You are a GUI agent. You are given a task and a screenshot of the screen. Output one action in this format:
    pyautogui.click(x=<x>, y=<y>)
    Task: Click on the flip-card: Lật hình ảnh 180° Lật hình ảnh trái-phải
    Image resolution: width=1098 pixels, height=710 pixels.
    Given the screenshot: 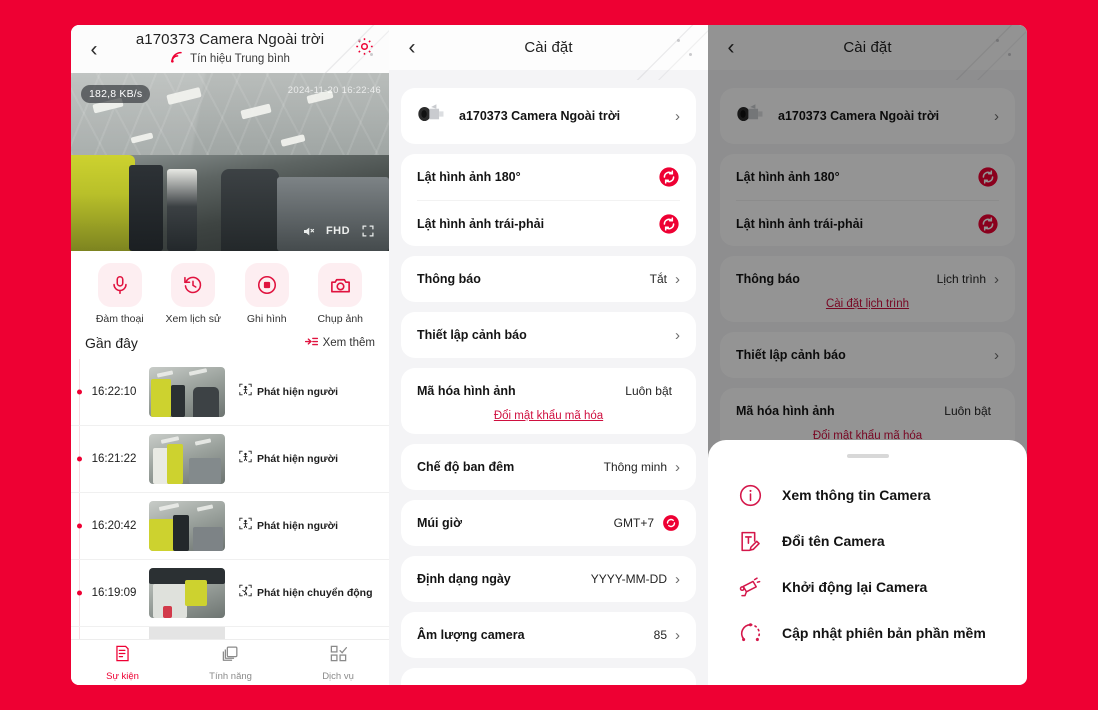 What is the action you would take?
    pyautogui.click(x=548, y=200)
    